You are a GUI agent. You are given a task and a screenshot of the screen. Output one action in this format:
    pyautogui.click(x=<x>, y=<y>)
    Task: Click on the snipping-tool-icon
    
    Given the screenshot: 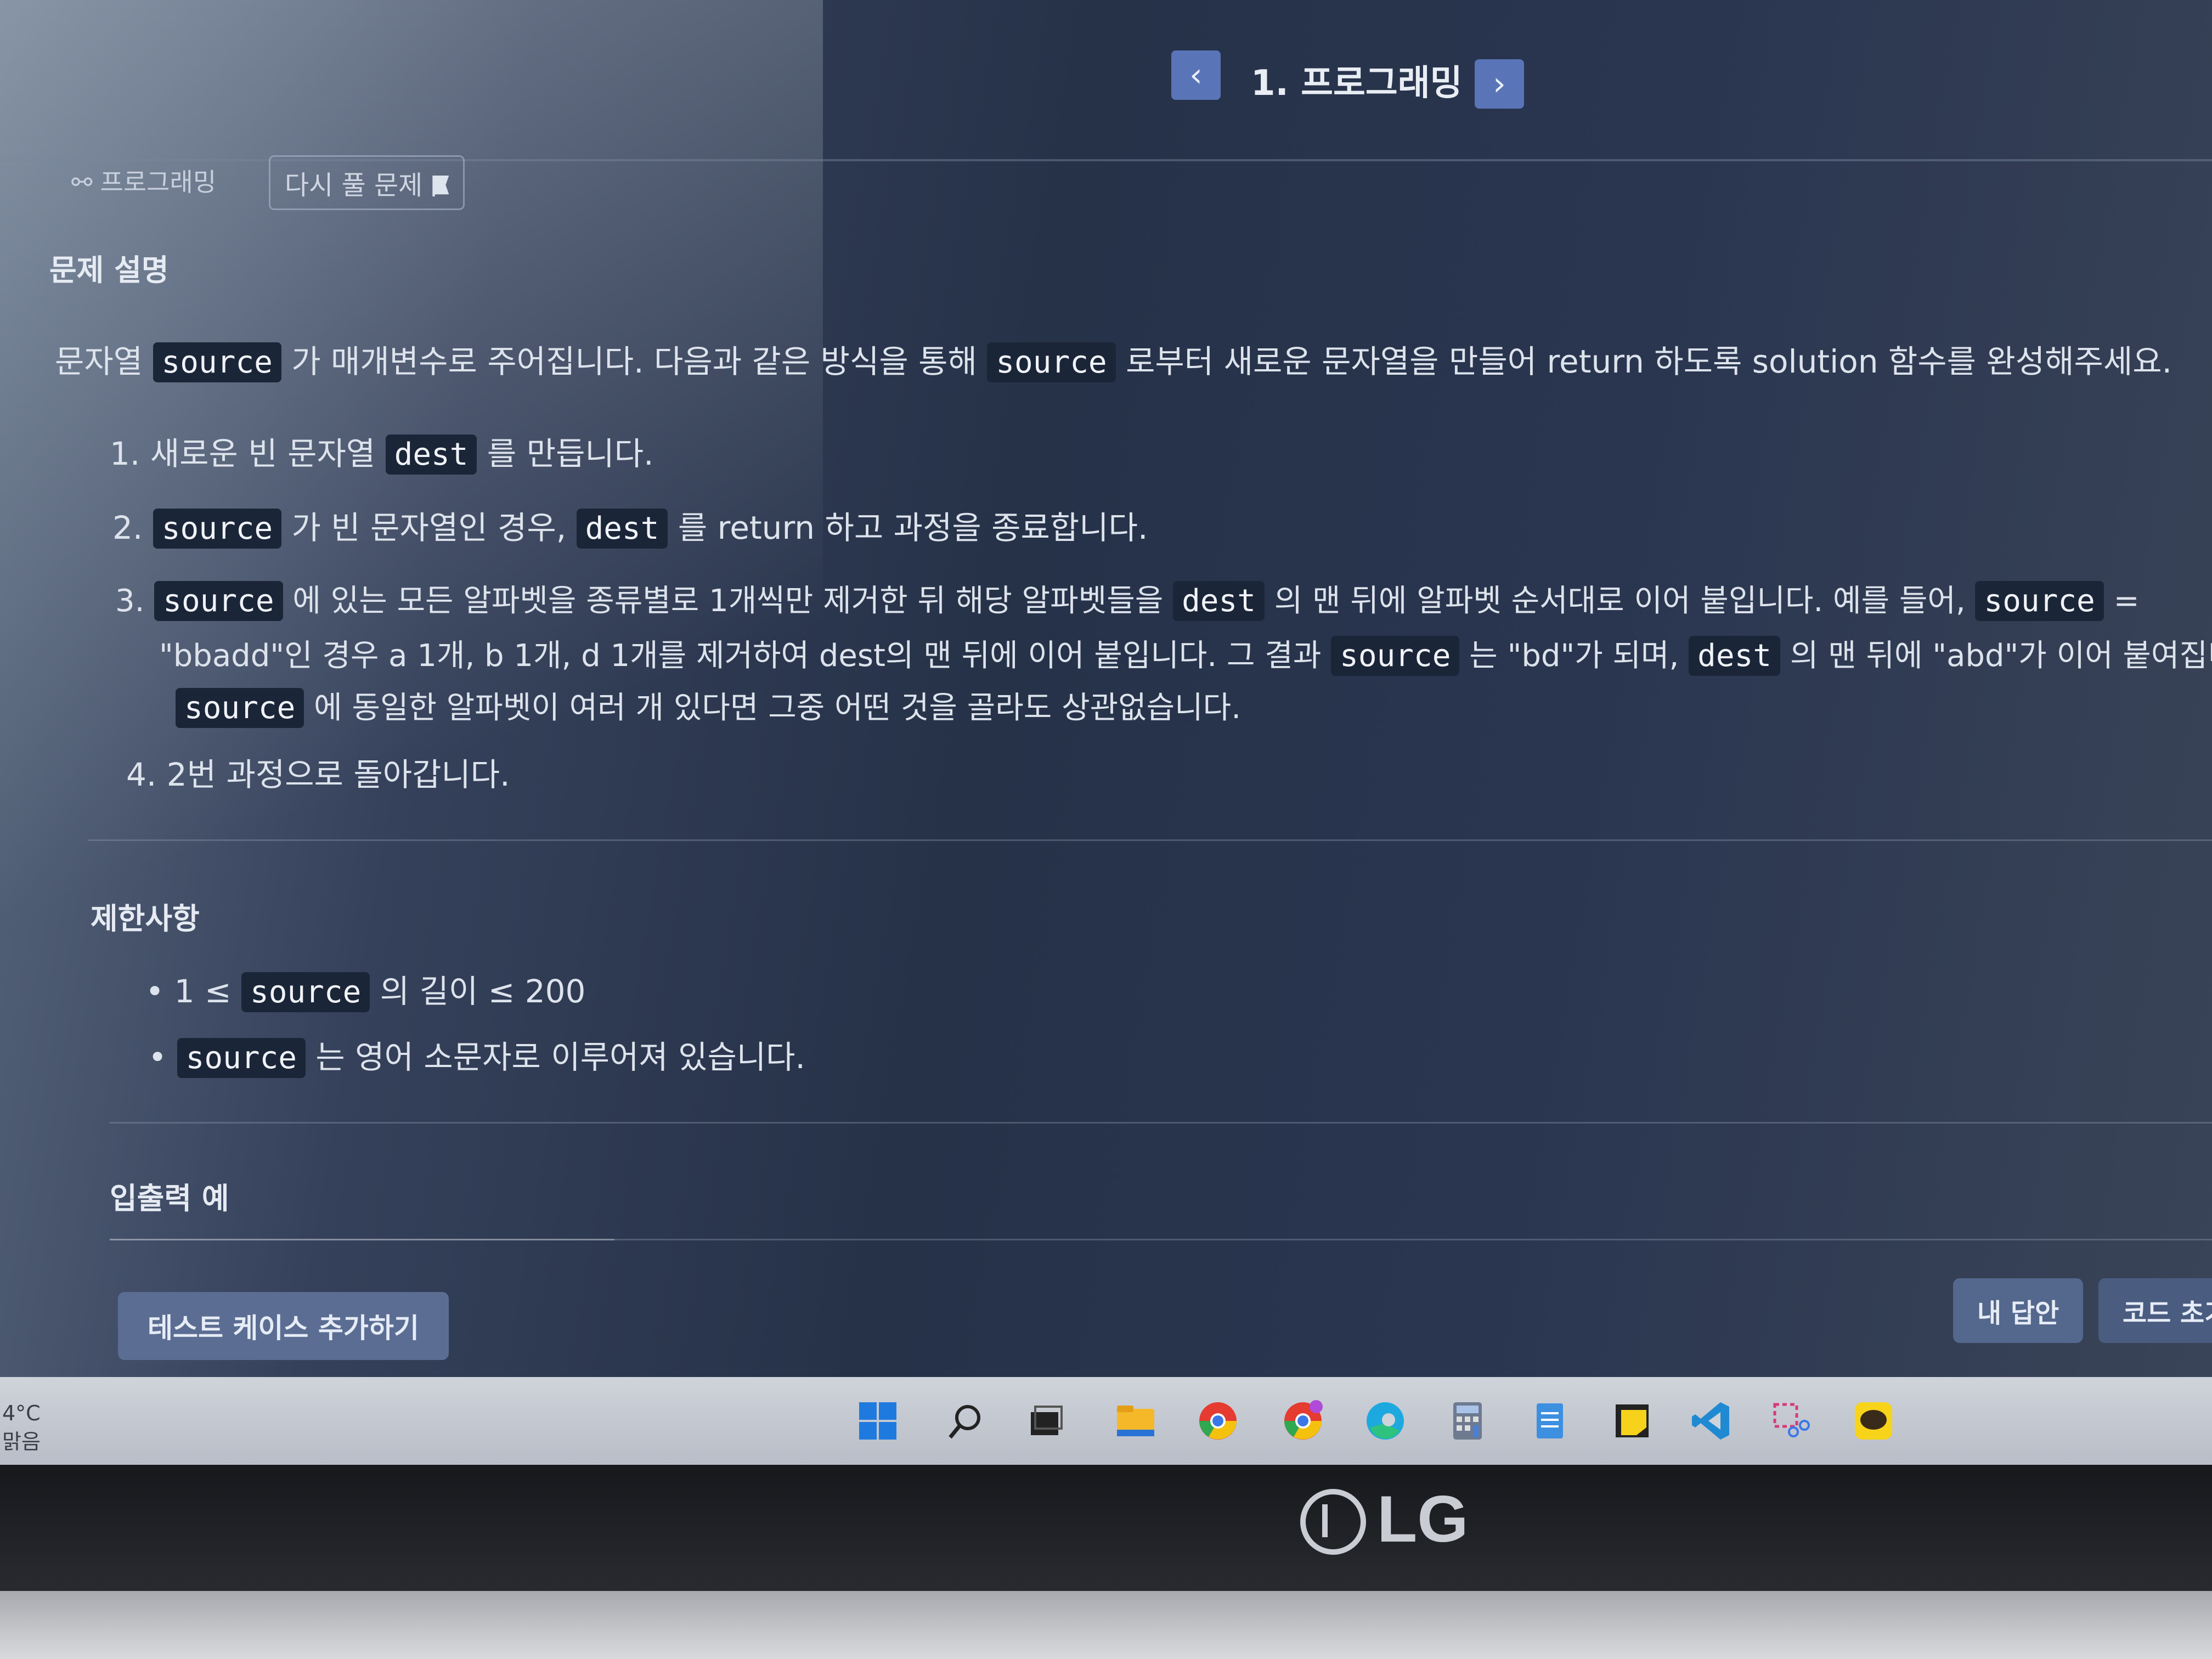 What is the action you would take?
    pyautogui.click(x=1791, y=1421)
    